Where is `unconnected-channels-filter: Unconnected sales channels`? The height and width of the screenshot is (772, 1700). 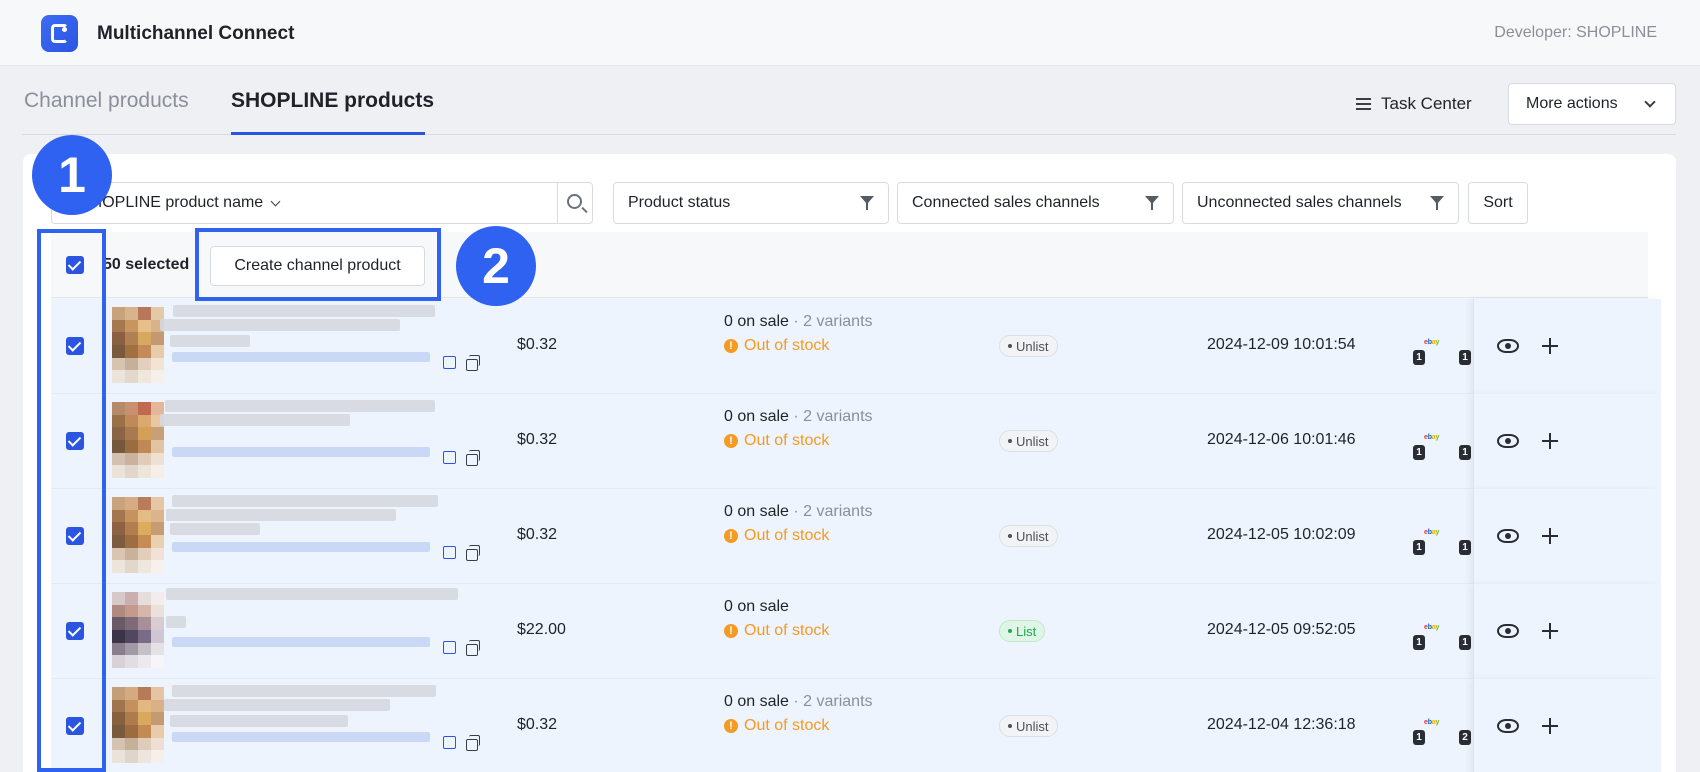
unconnected-channels-filter: Unconnected sales channels is located at coordinates (1320, 203).